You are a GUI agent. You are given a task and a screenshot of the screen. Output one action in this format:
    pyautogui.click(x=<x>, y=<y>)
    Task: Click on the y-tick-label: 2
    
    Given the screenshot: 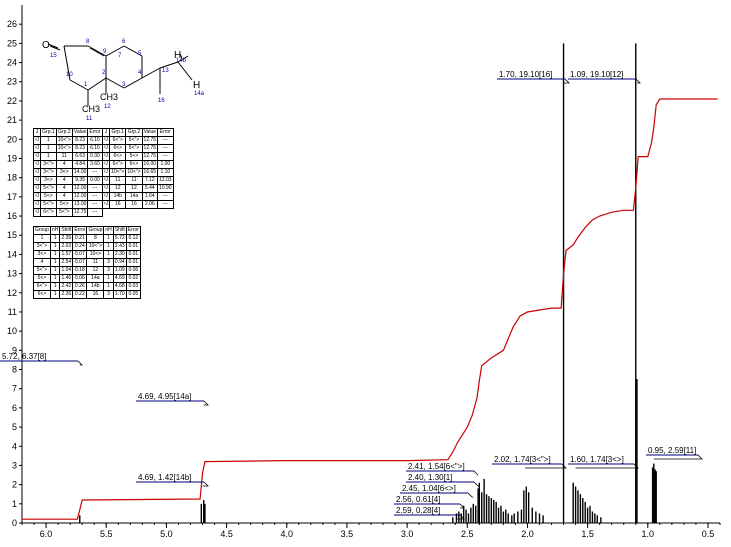 What is the action you would take?
    pyautogui.click(x=14, y=485)
    